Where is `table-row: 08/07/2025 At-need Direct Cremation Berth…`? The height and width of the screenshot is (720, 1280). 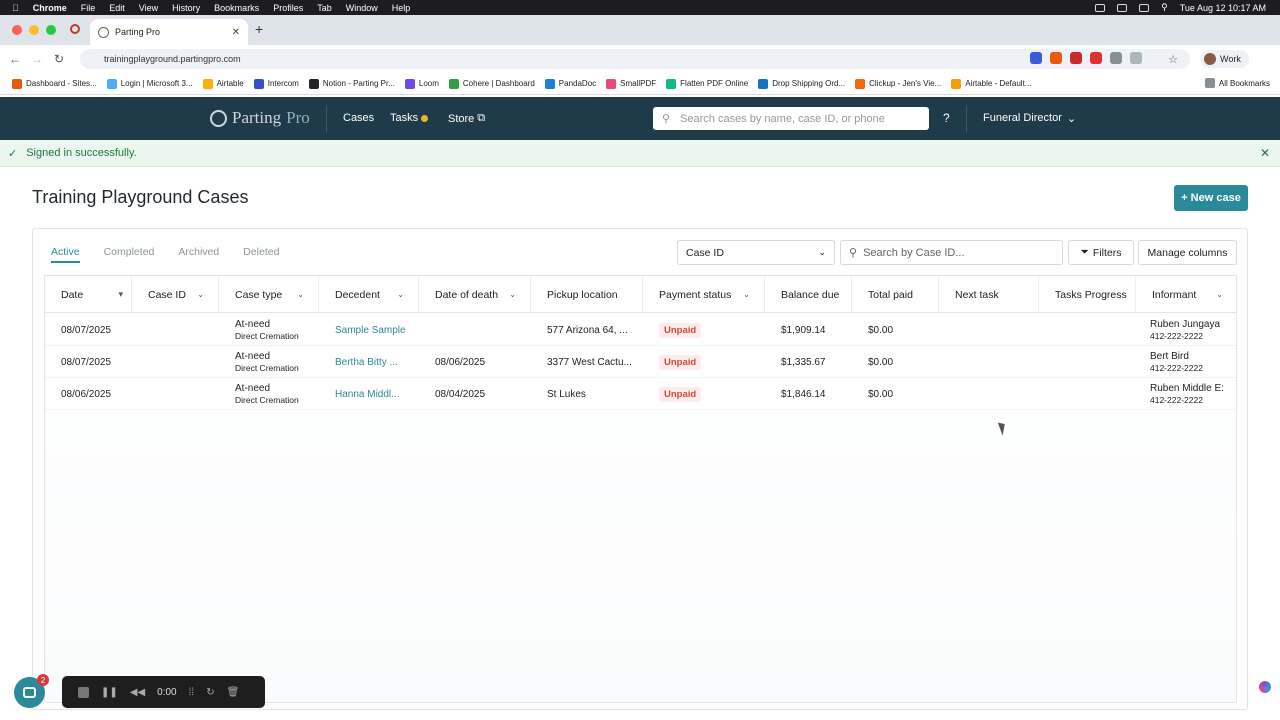
table-row: 08/07/2025 At-need Direct Cremation Berth… is located at coordinates (640, 362).